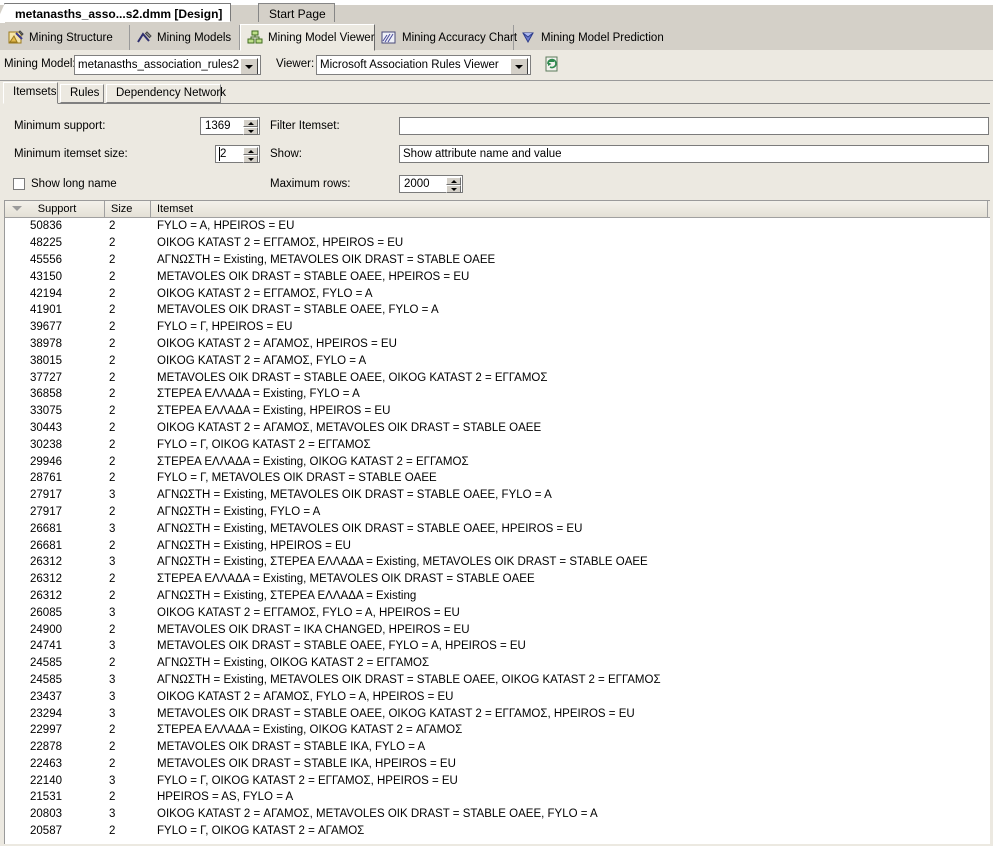 This screenshot has height=846, width=993. I want to click on cell-support: 26312, so click(46, 562).